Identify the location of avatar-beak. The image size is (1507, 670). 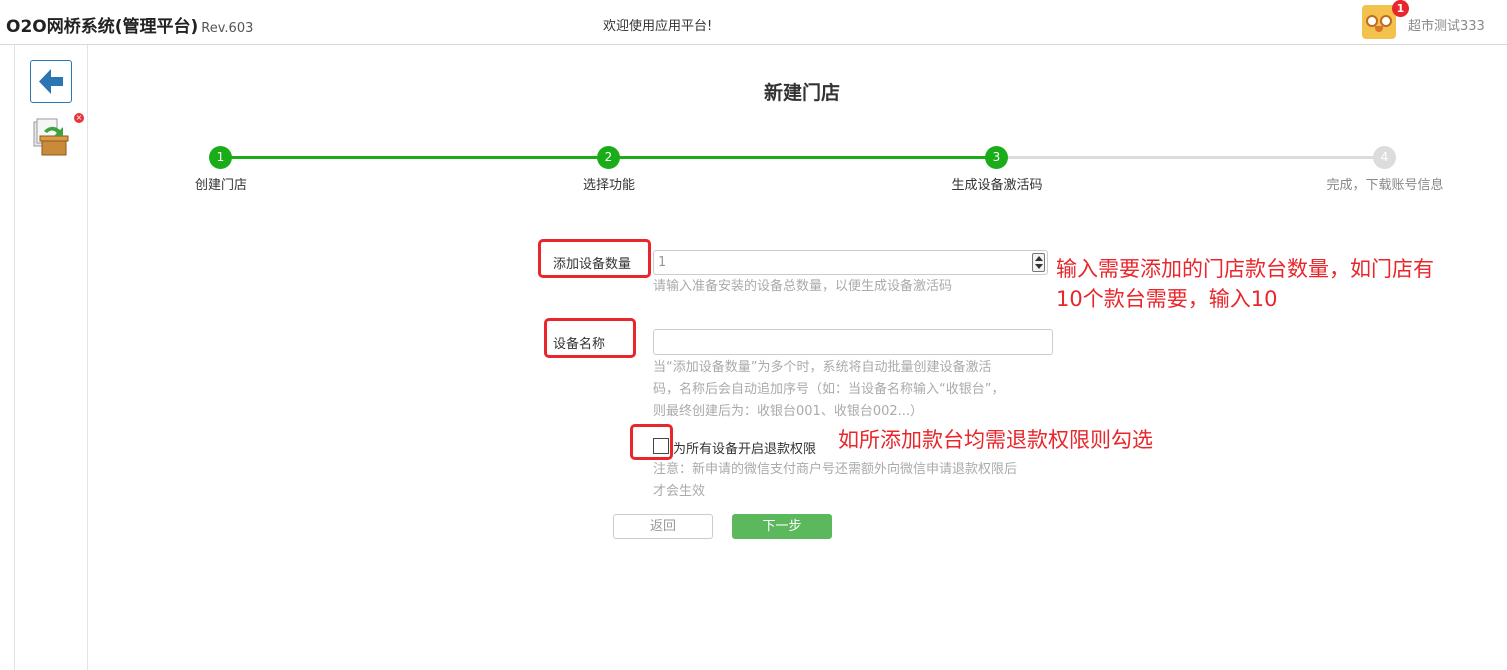
(1379, 29).